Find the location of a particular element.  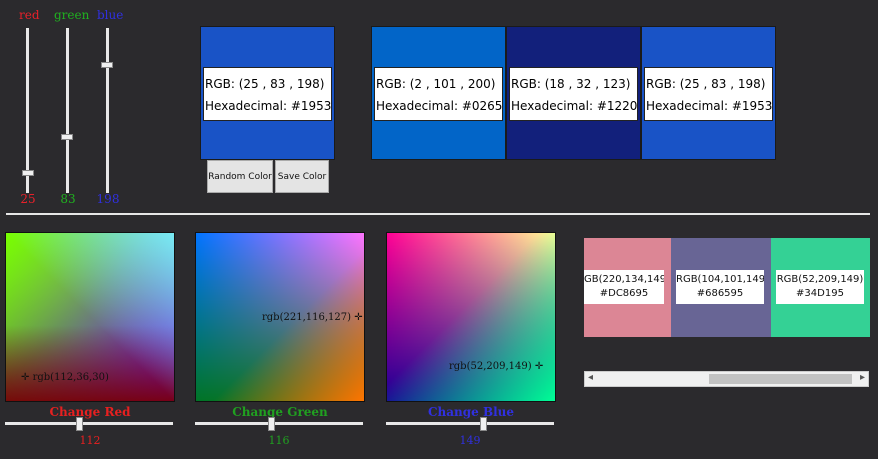

palette-scrollbar: ◂ ▸ is located at coordinates (726, 379).